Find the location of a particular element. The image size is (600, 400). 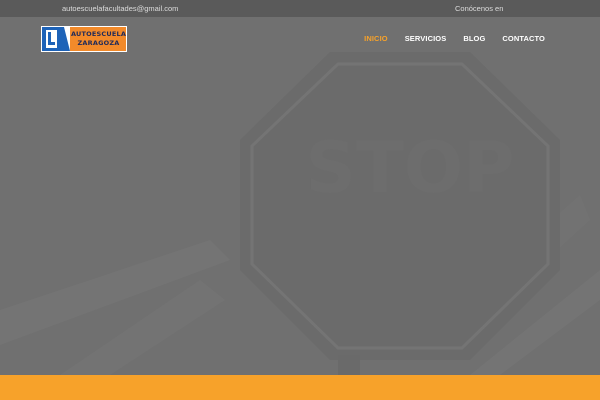

logo-wordmark: AUTOESCUELAS ZARAGOZA is located at coordinates (98, 38).